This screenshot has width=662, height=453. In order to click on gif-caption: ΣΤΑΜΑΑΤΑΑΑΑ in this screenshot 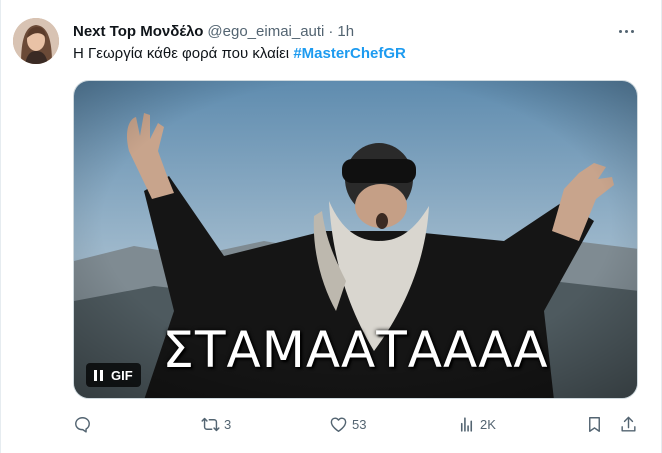, I will do `click(355, 350)`.